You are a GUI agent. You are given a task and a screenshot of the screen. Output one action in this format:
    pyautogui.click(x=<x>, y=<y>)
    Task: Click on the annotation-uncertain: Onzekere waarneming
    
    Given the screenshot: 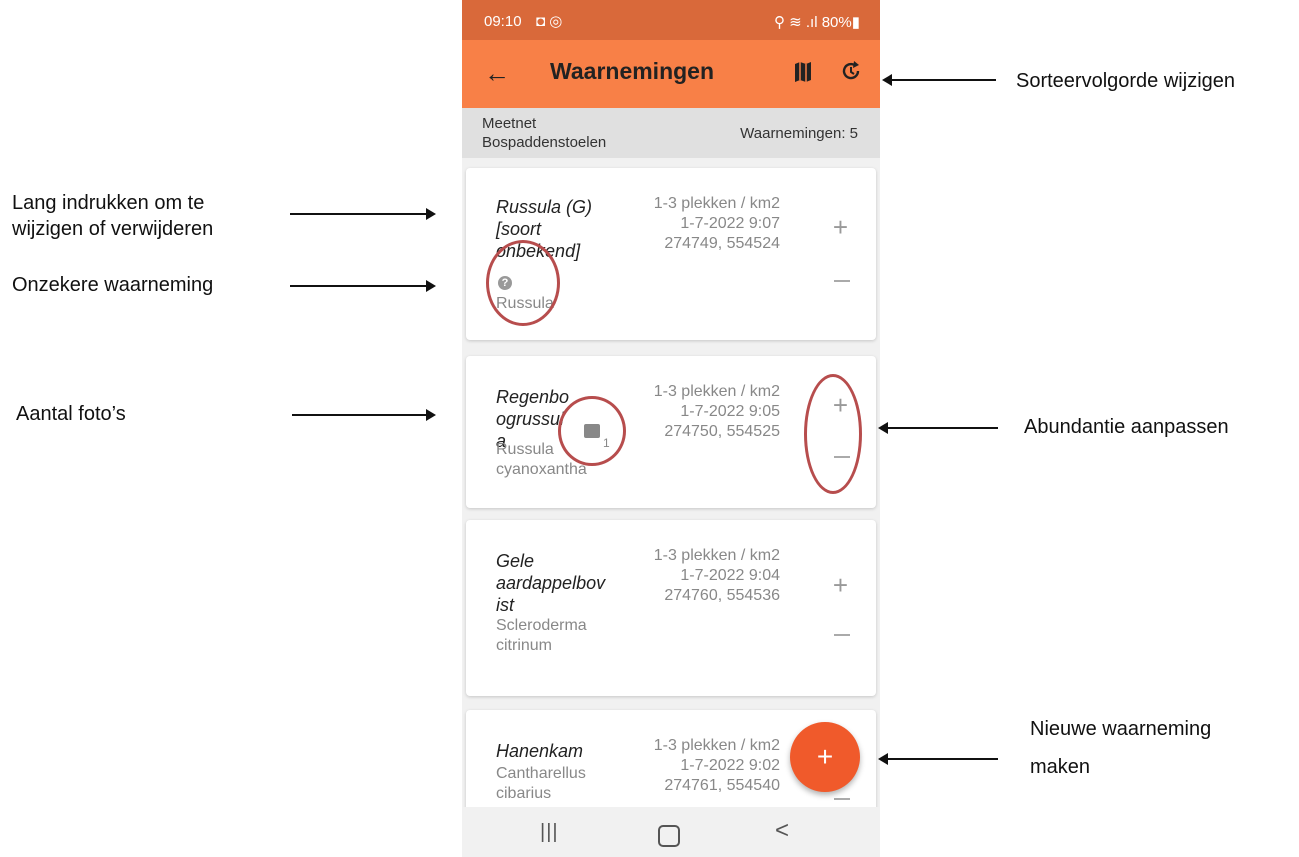 What is the action you would take?
    pyautogui.click(x=113, y=285)
    